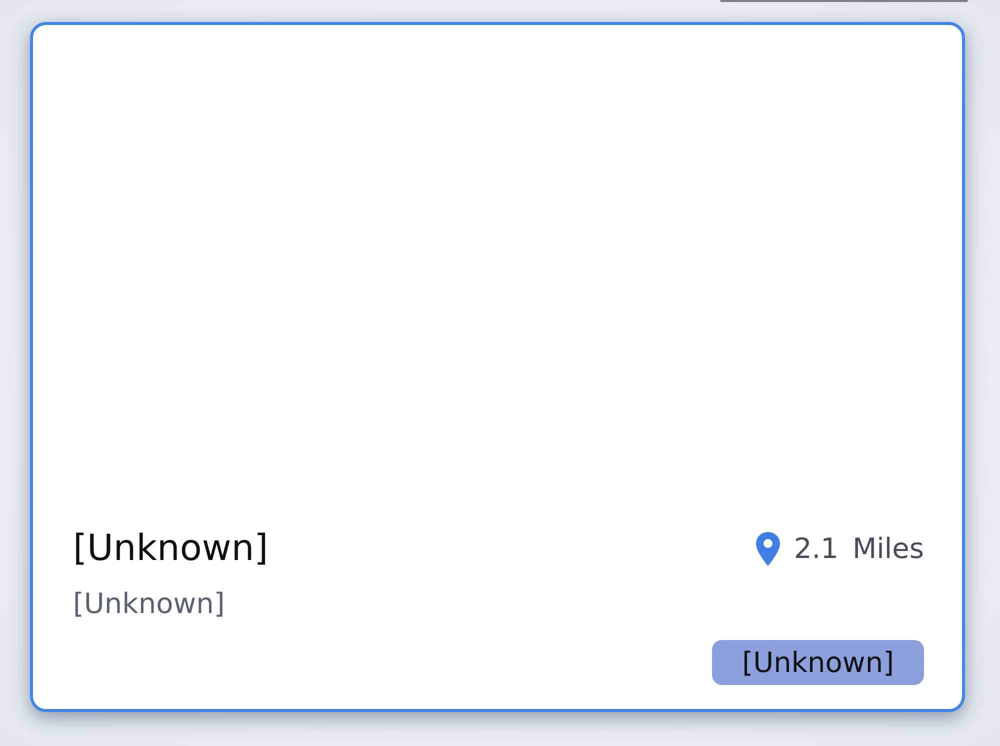 Image resolution: width=1000 pixels, height=746 pixels. What do you see at coordinates (768, 549) in the screenshot?
I see `location-pin-icon` at bounding box center [768, 549].